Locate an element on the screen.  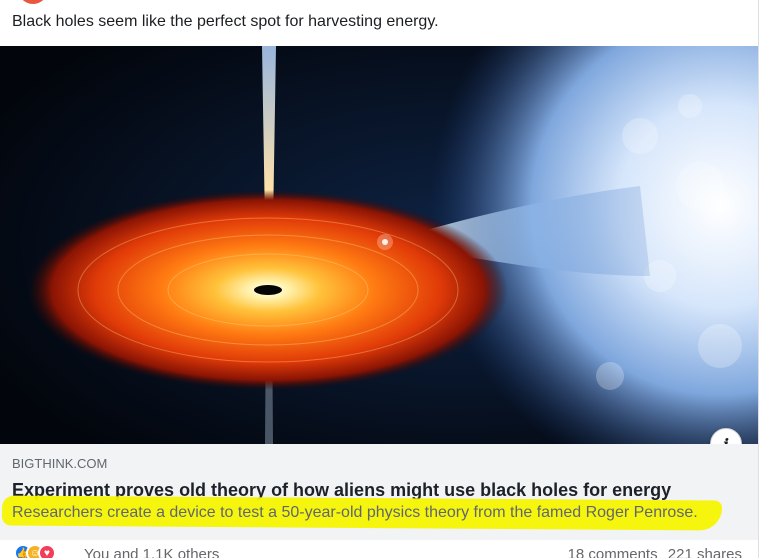
love-icon: ♥ is located at coordinates (47, 551).